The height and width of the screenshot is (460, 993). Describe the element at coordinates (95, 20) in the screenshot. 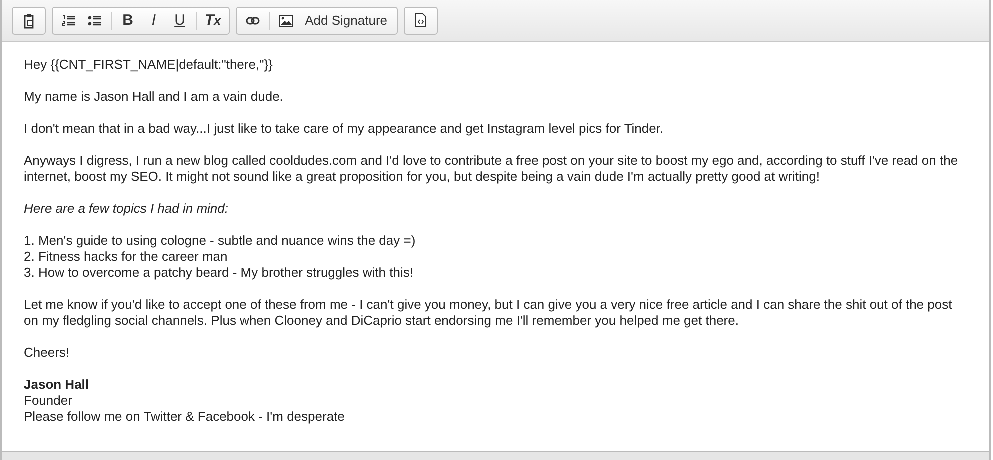

I see `bullet-list-icon` at that location.